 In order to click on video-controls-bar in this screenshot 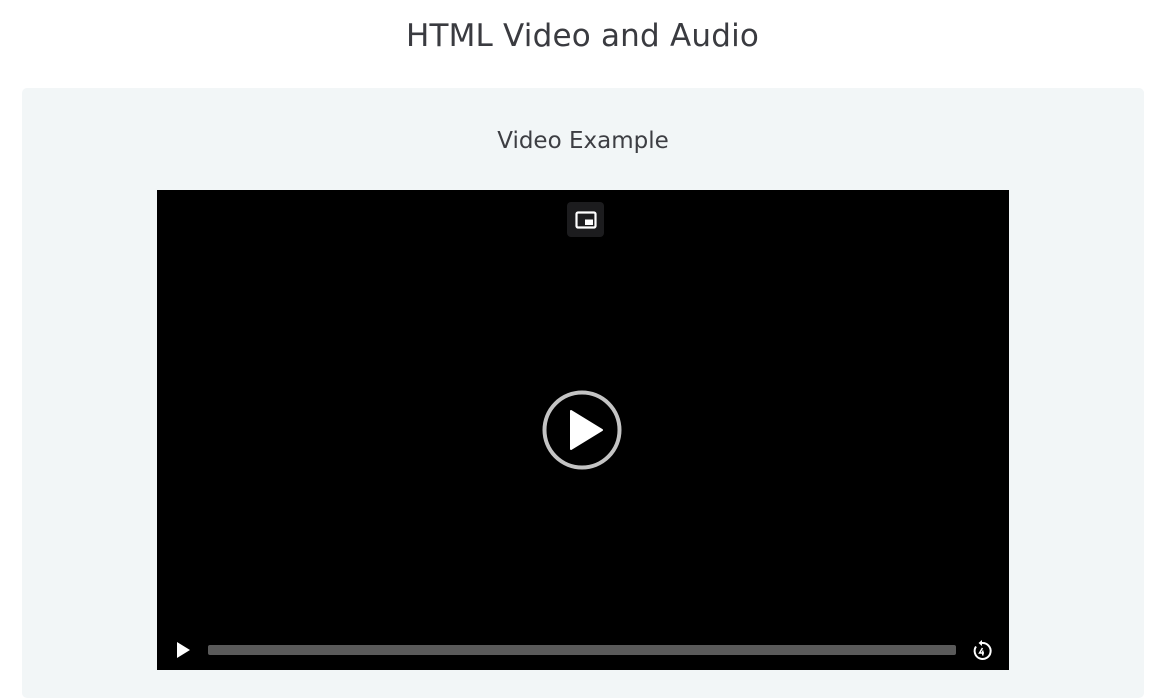, I will do `click(583, 650)`.